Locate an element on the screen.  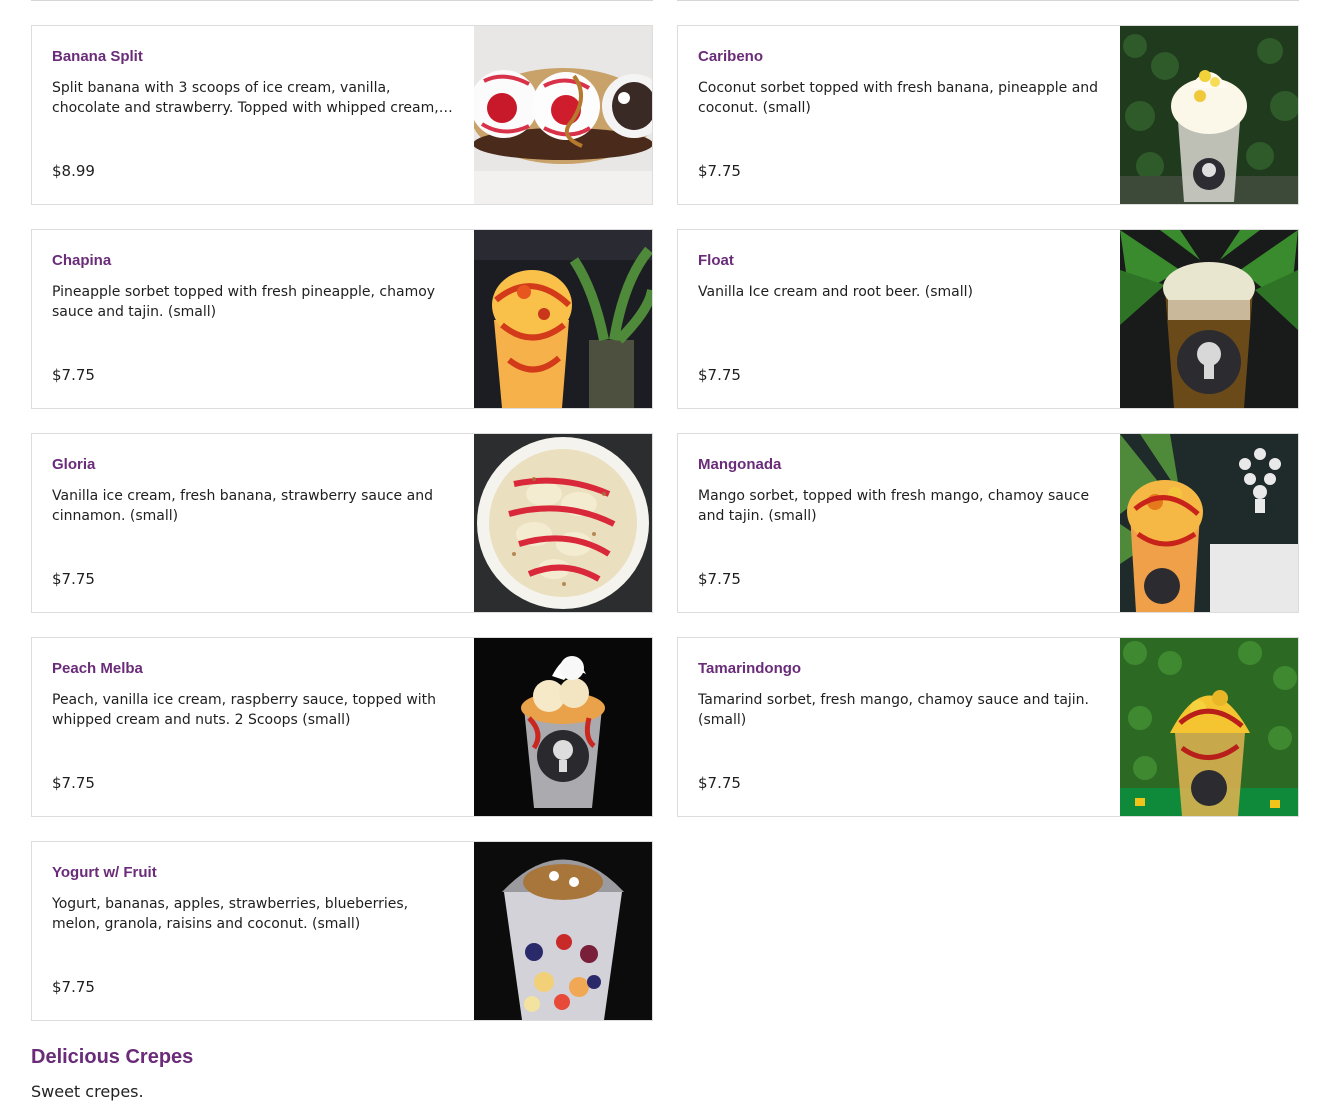
menu-item-price: $8.99 is located at coordinates (73, 171).